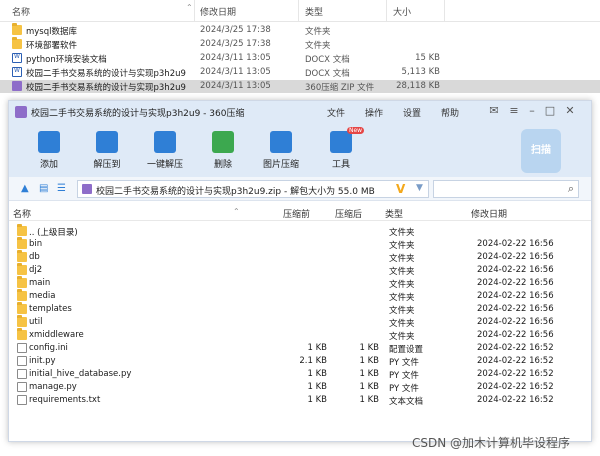 The height and width of the screenshot is (456, 600). Describe the element at coordinates (218, 11) in the screenshot. I see `column-date: 修改日期` at that location.